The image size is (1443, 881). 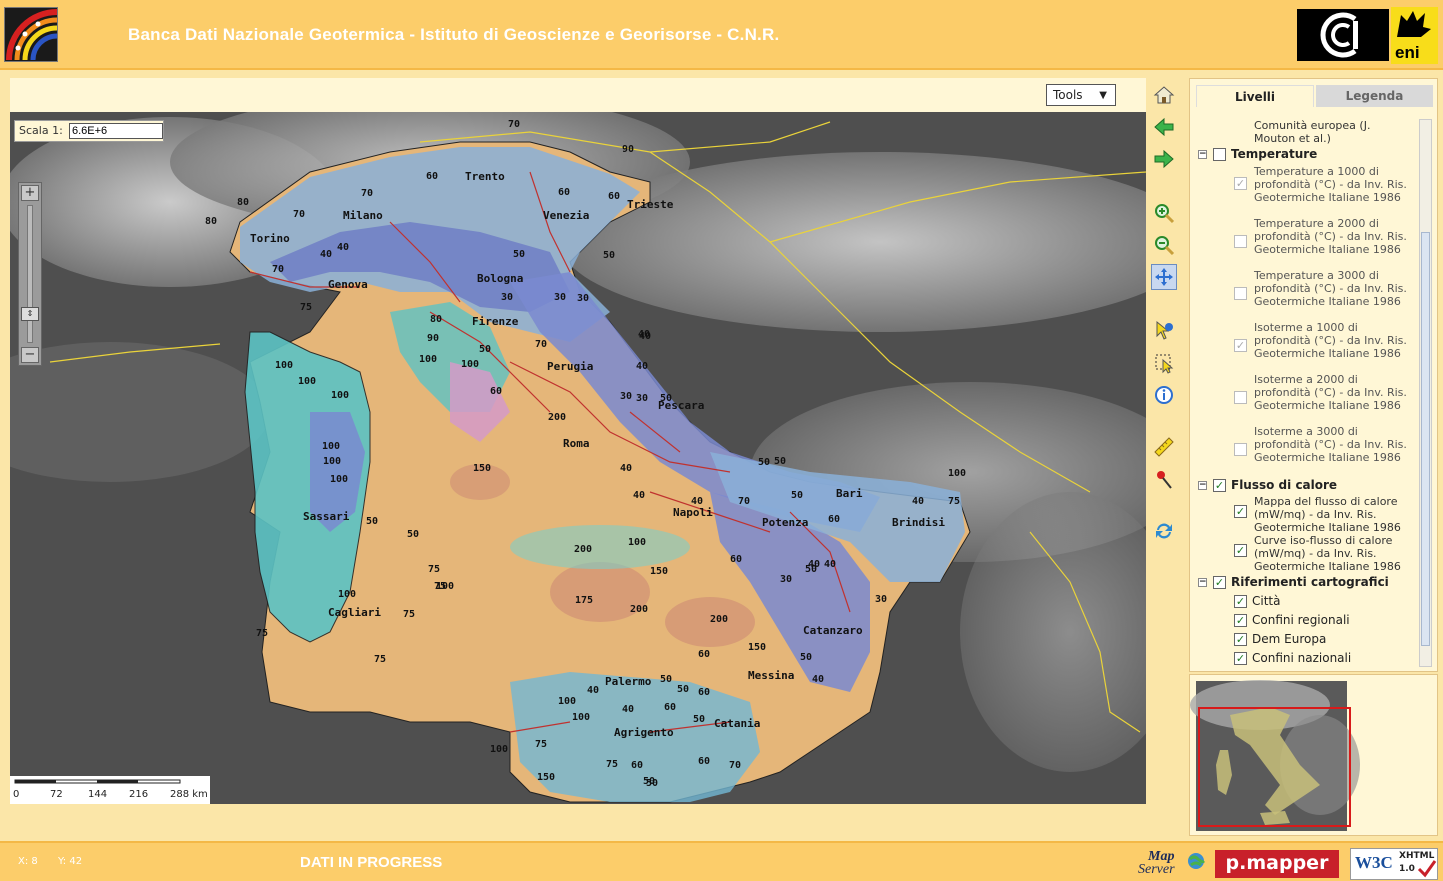 What do you see at coordinates (1313, 755) in the screenshot?
I see `overview-map` at bounding box center [1313, 755].